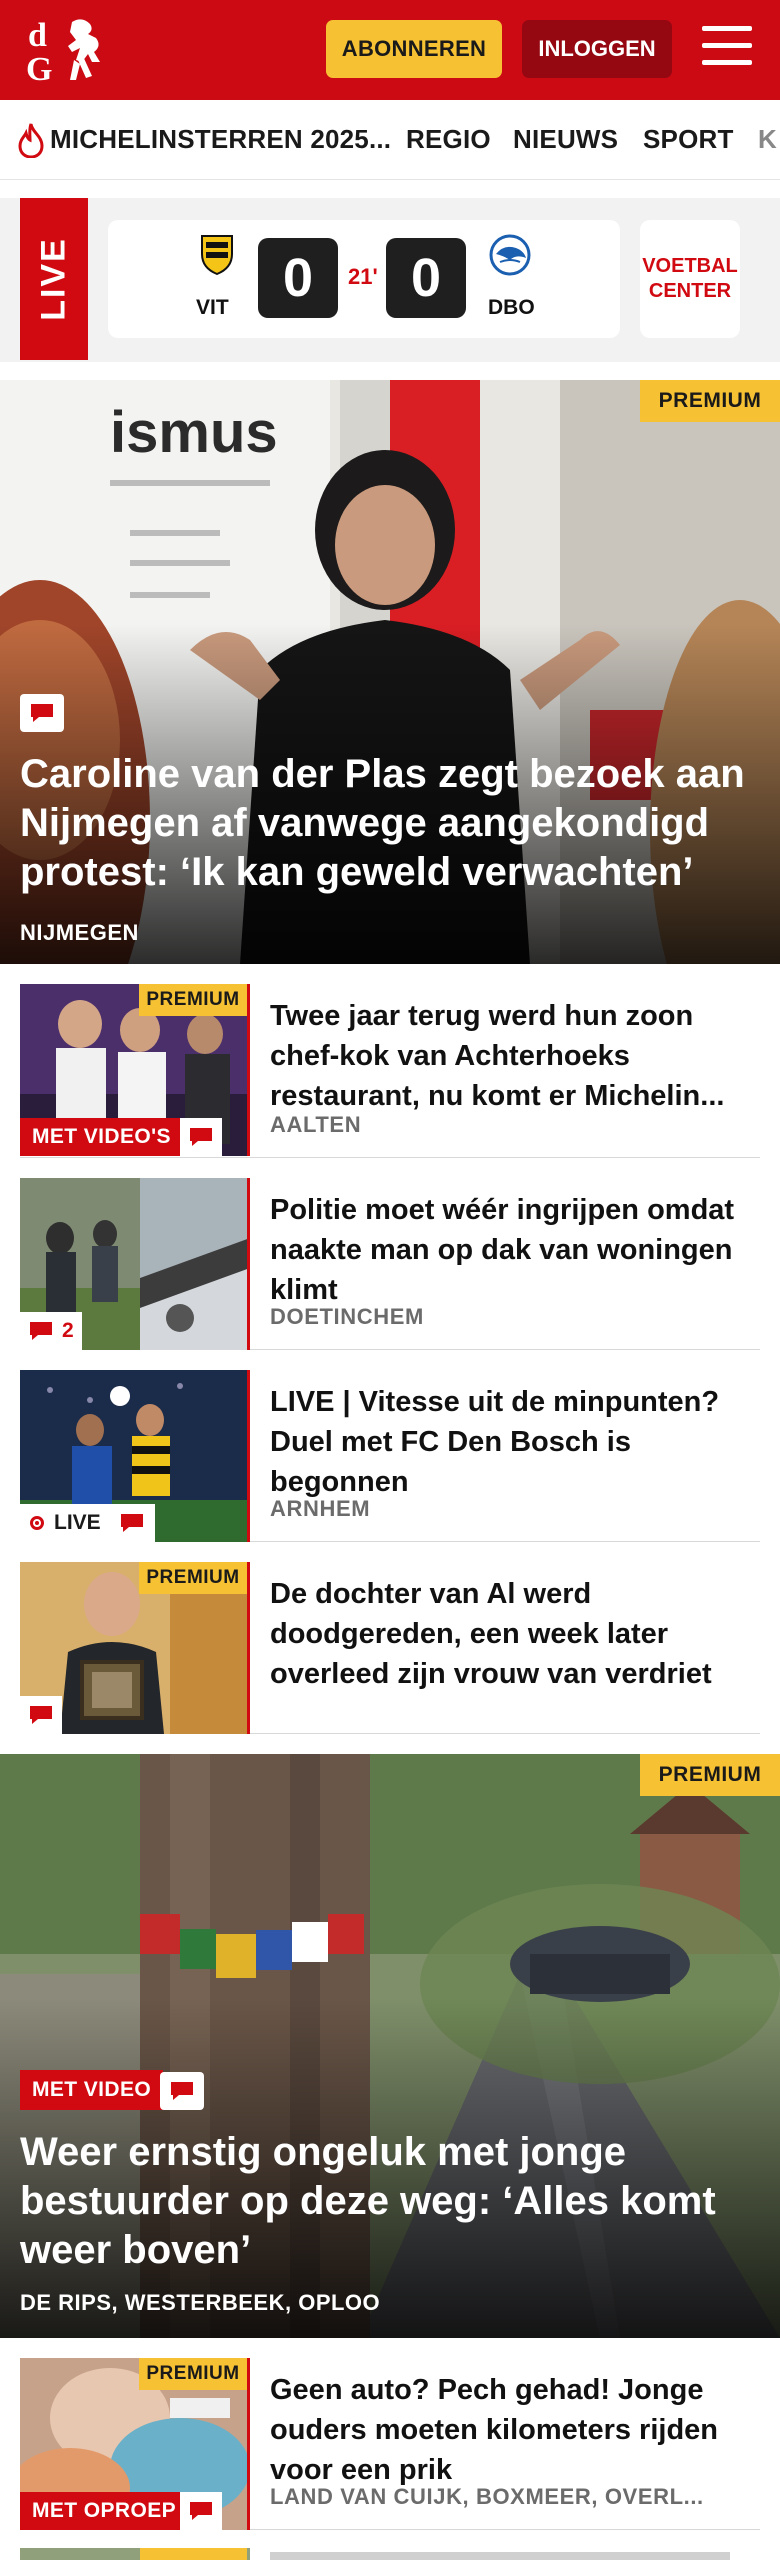  I want to click on den-bosch-crest-icon, so click(510, 255).